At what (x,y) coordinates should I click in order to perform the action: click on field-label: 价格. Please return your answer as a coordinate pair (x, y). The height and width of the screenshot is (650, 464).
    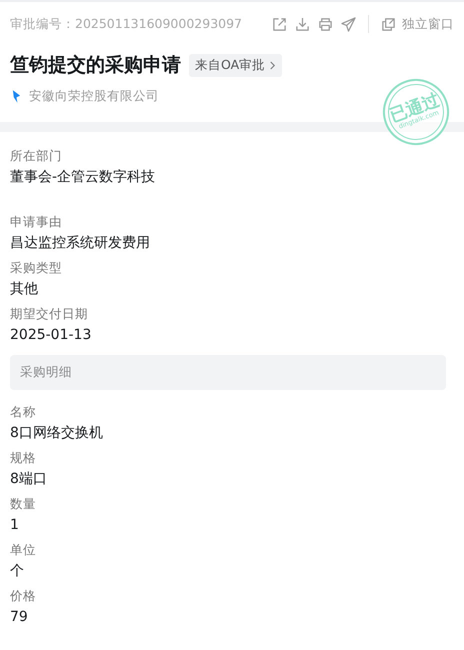
    Looking at the image, I should click on (23, 596).